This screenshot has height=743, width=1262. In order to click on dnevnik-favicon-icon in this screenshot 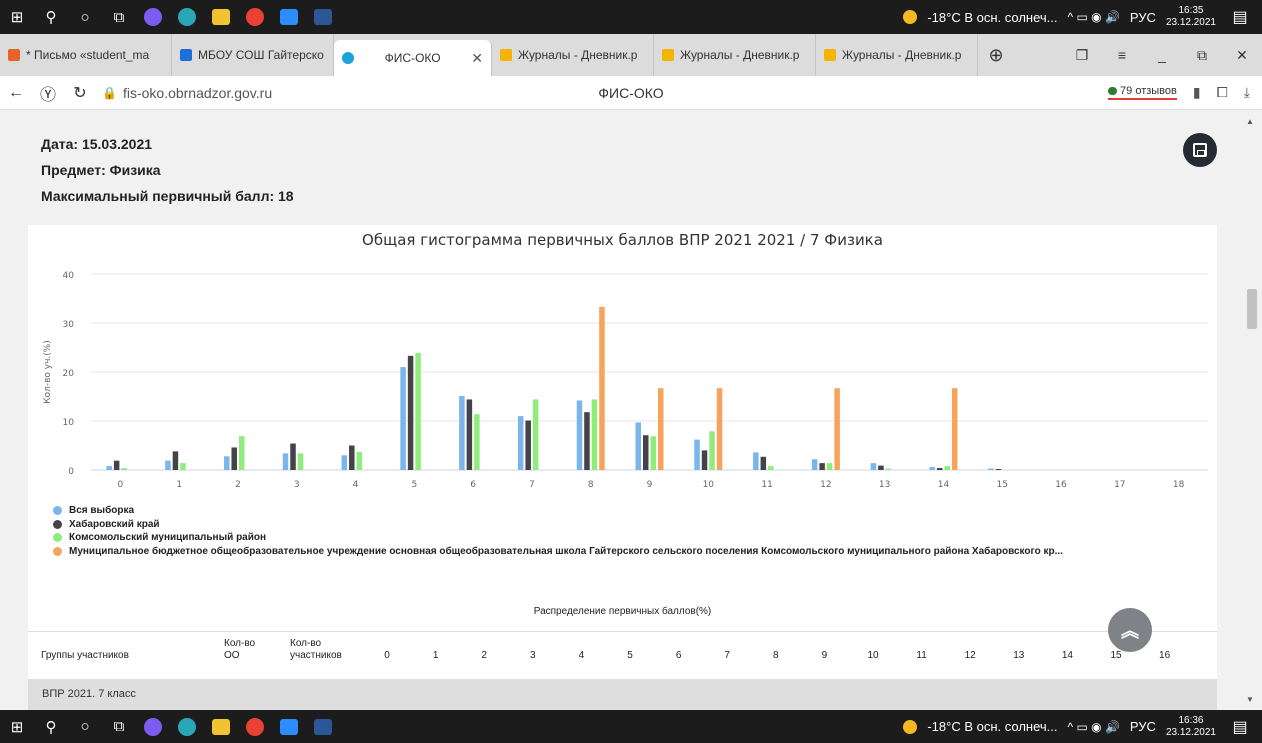, I will do `click(668, 55)`.